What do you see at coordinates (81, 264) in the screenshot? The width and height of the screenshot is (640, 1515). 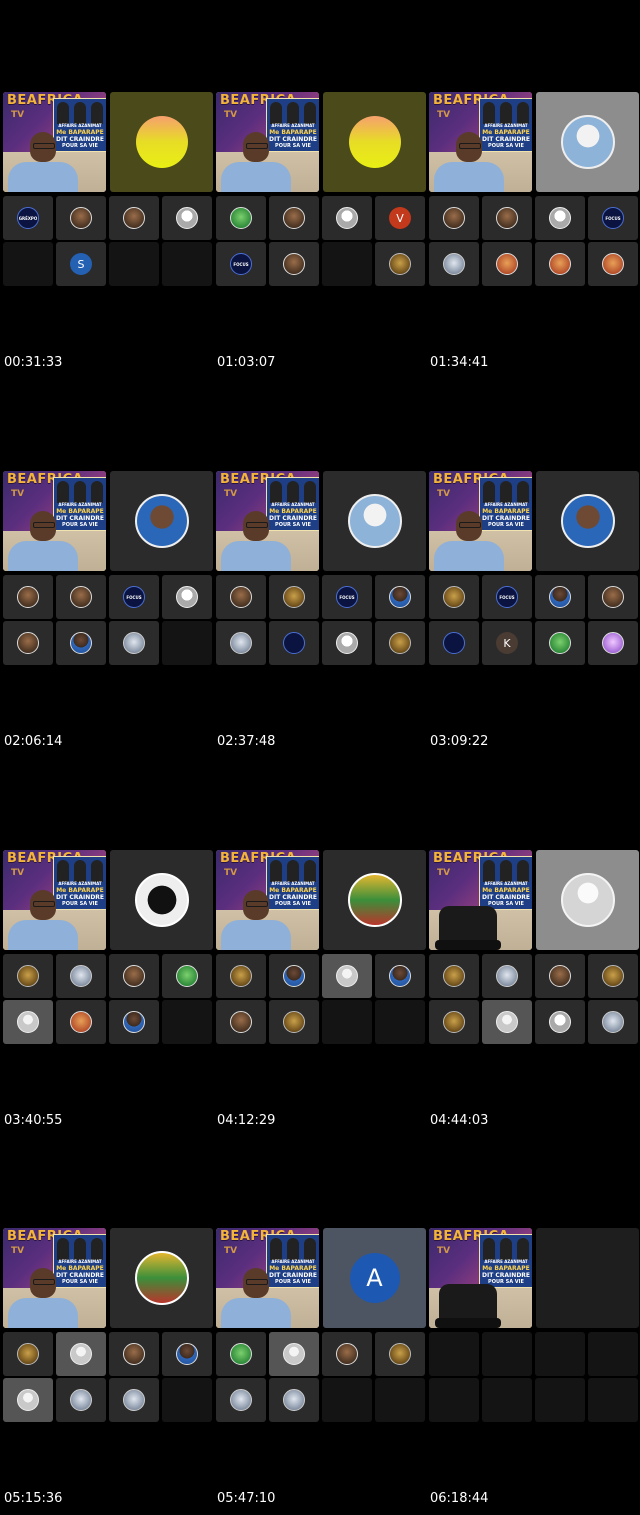 I see `participant-tile: S` at bounding box center [81, 264].